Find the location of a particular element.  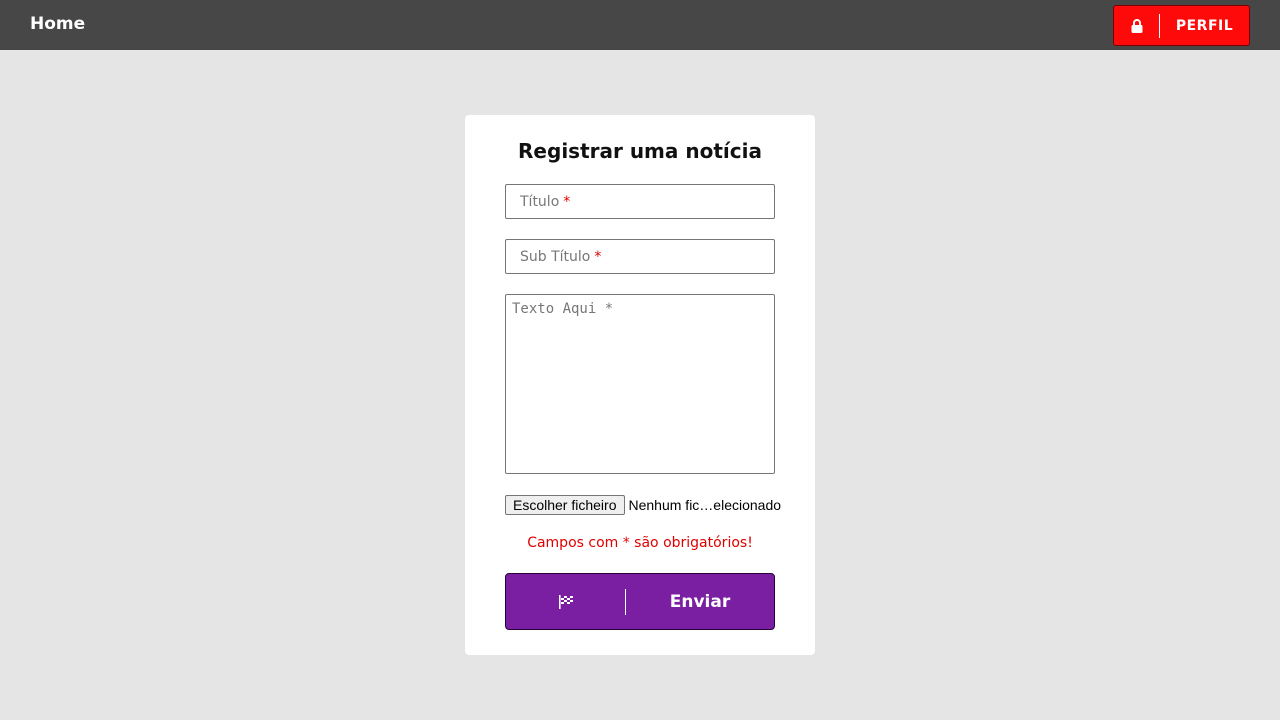

choose-file-button: Escolher ficheiro is located at coordinates (565, 505).